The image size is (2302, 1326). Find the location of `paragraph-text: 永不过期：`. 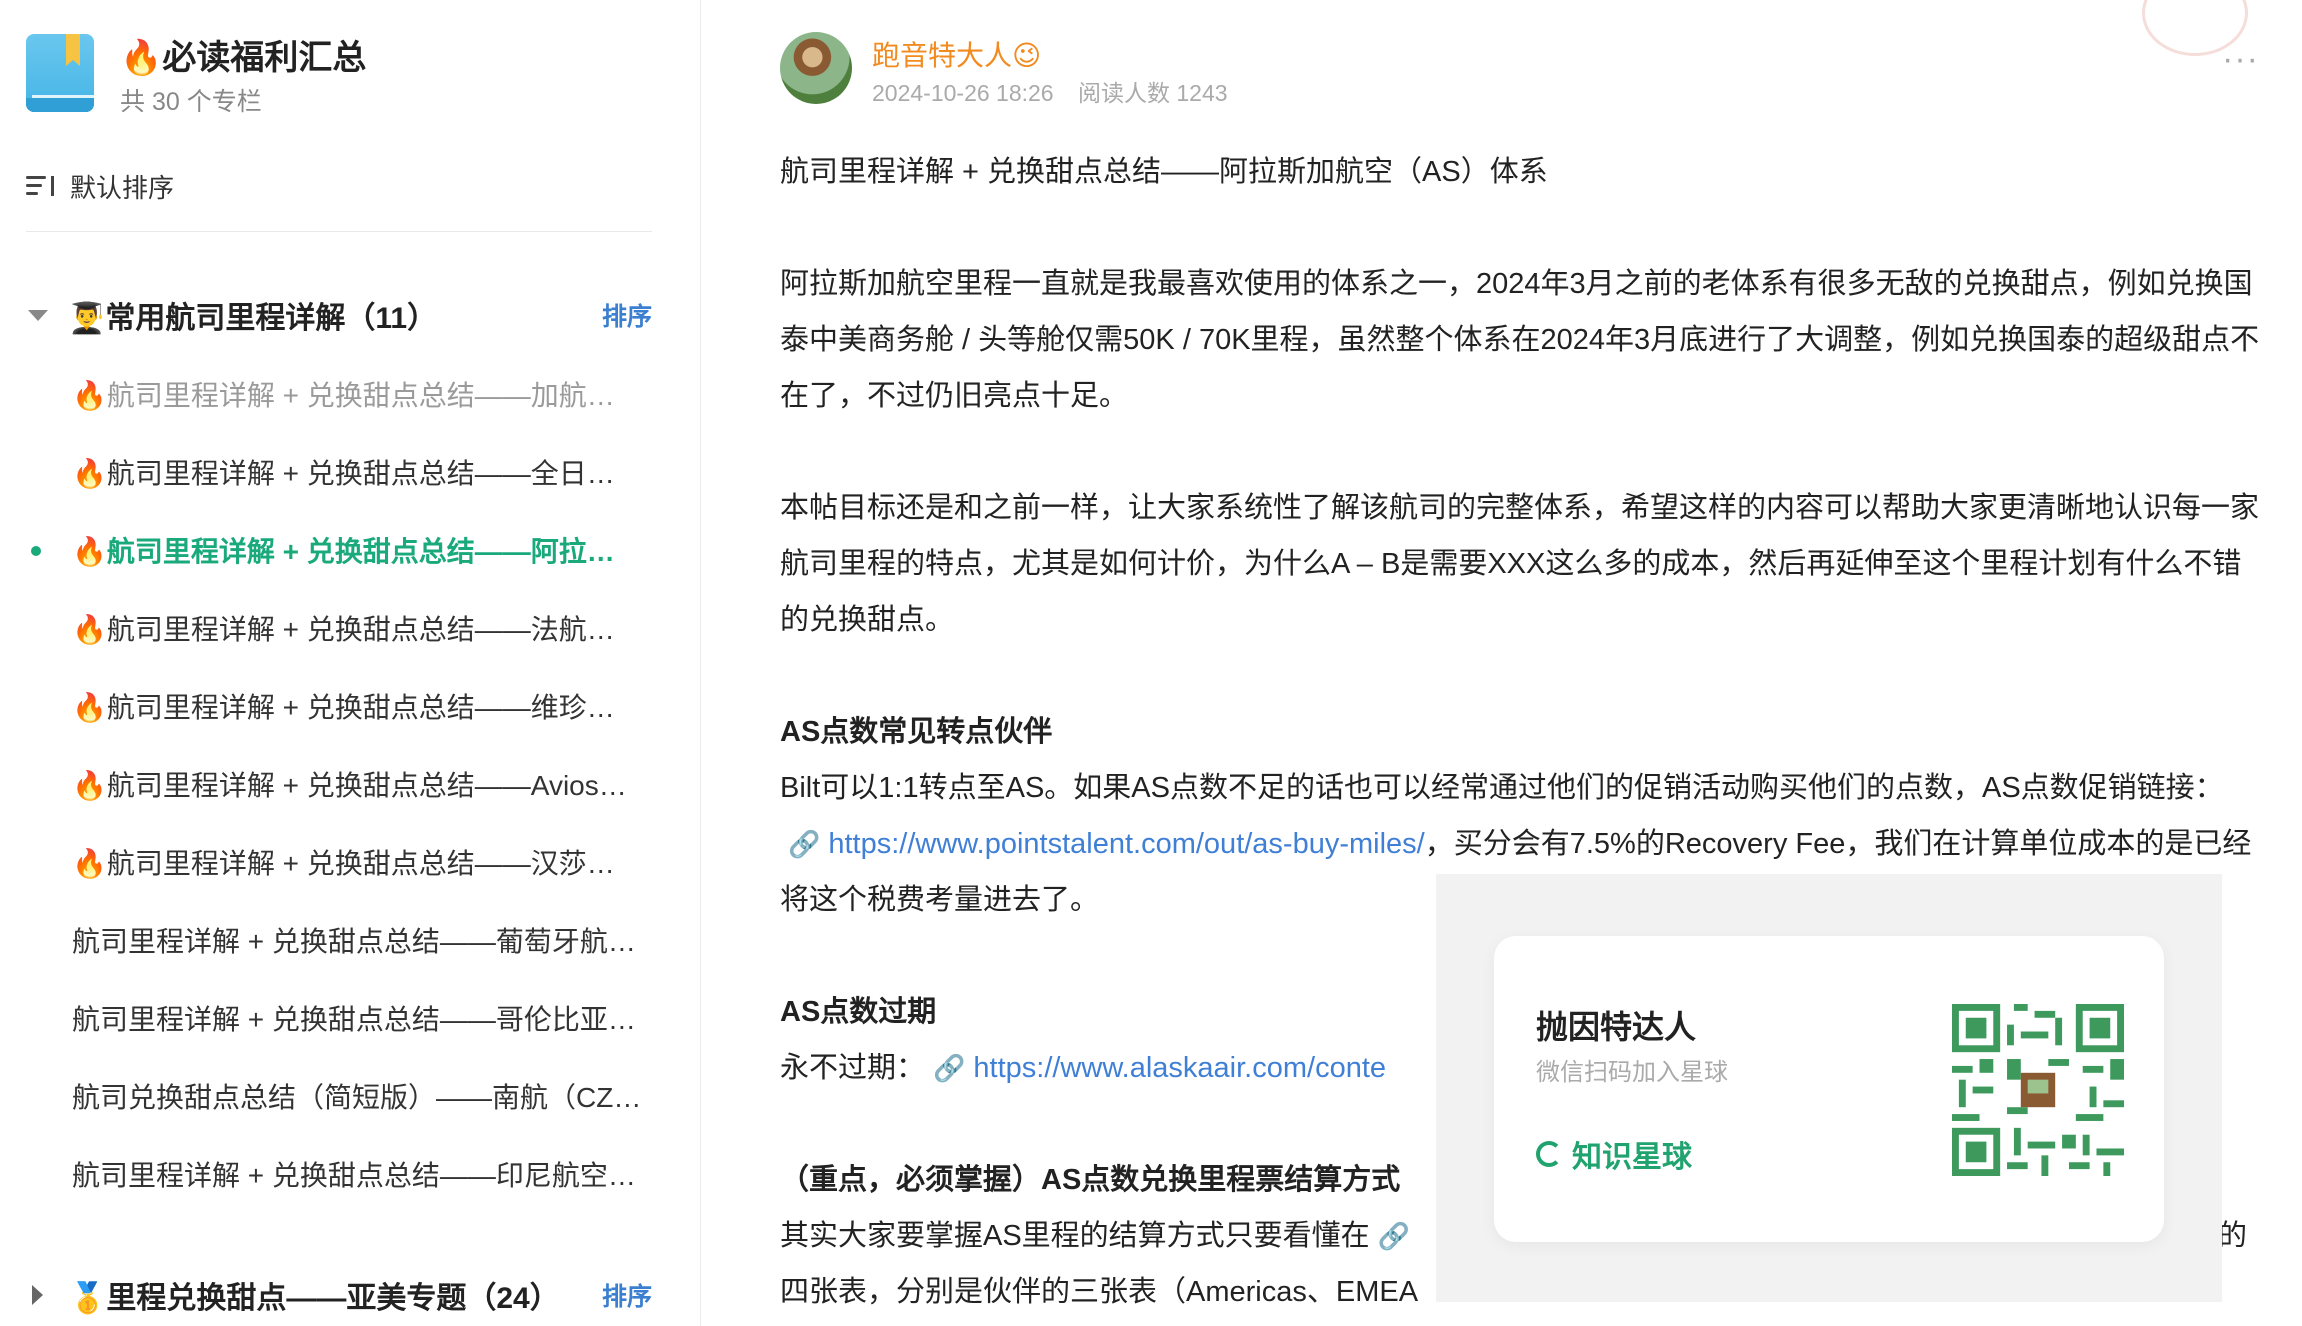

paragraph-text: 永不过期： is located at coordinates (853, 1068).